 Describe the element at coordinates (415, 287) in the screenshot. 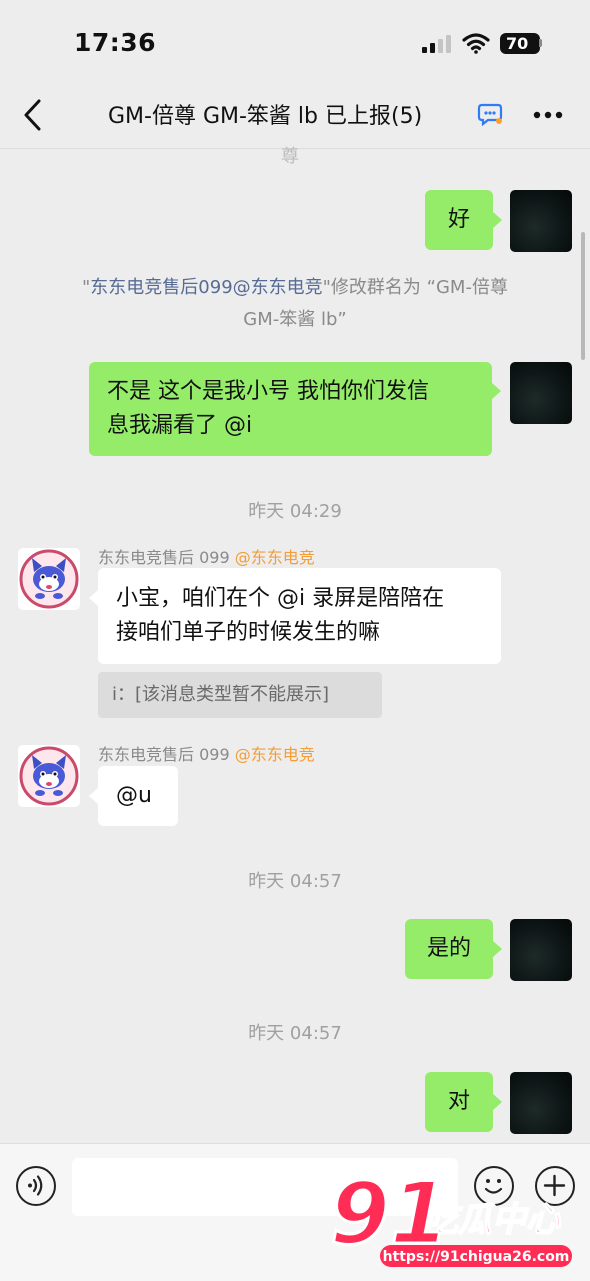

I see `notice-text: "修改群名为 “GM-倍尊` at that location.